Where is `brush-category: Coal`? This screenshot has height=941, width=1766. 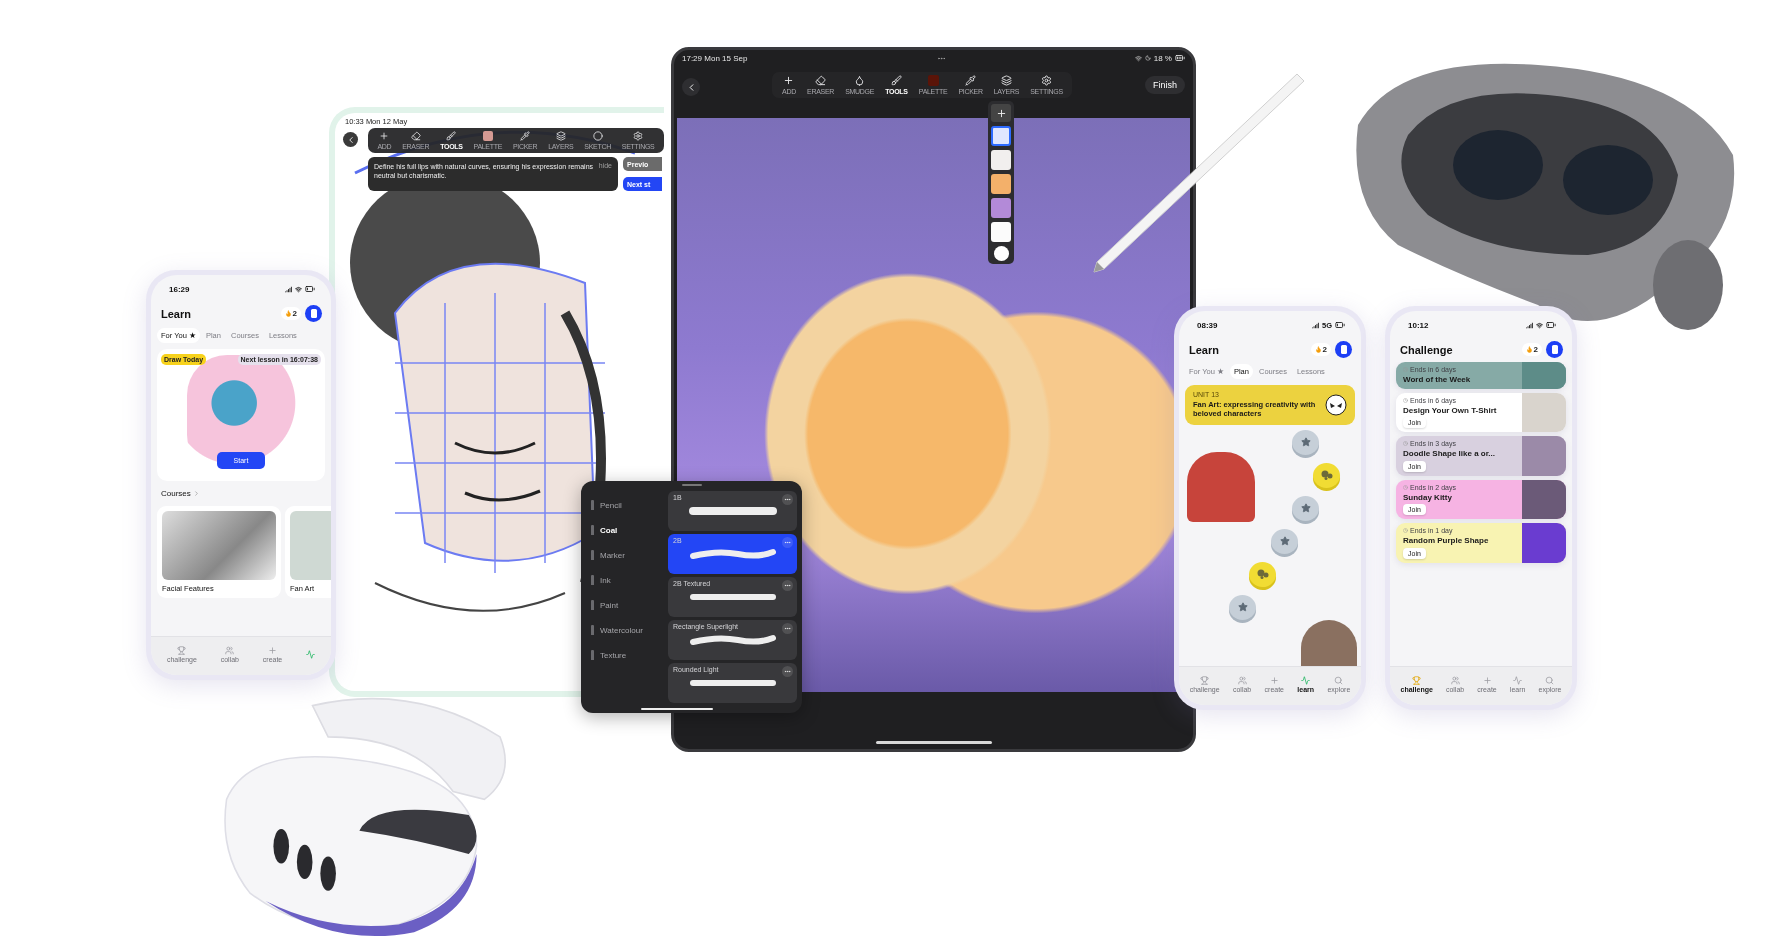
brush-category: Coal is located at coordinates (629, 530).